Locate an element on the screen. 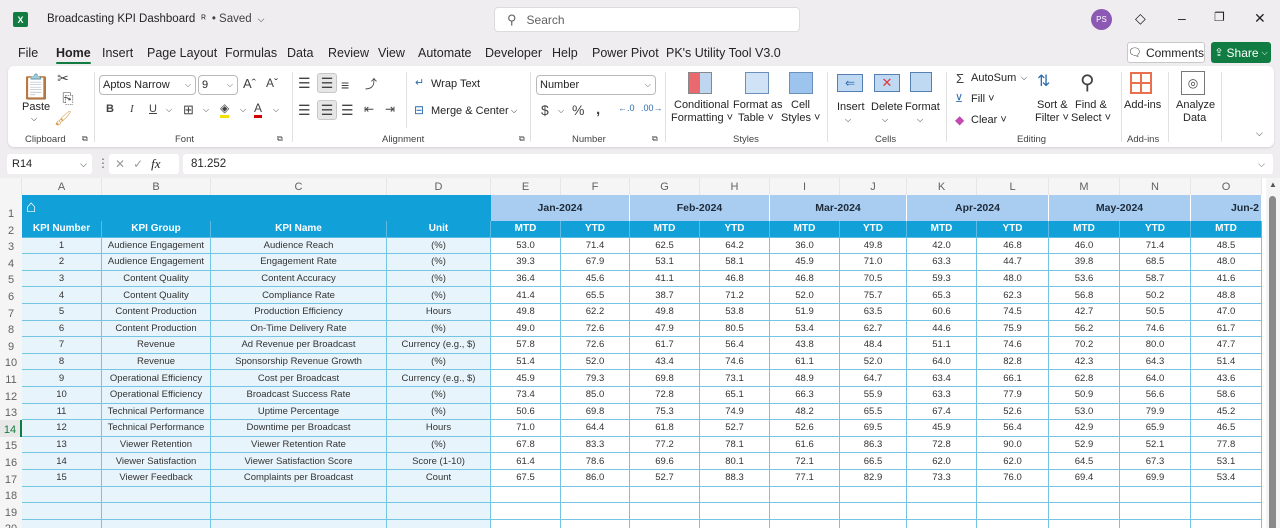 This screenshot has width=1280, height=528. value-cell: 43.8 is located at coordinates (805, 345).